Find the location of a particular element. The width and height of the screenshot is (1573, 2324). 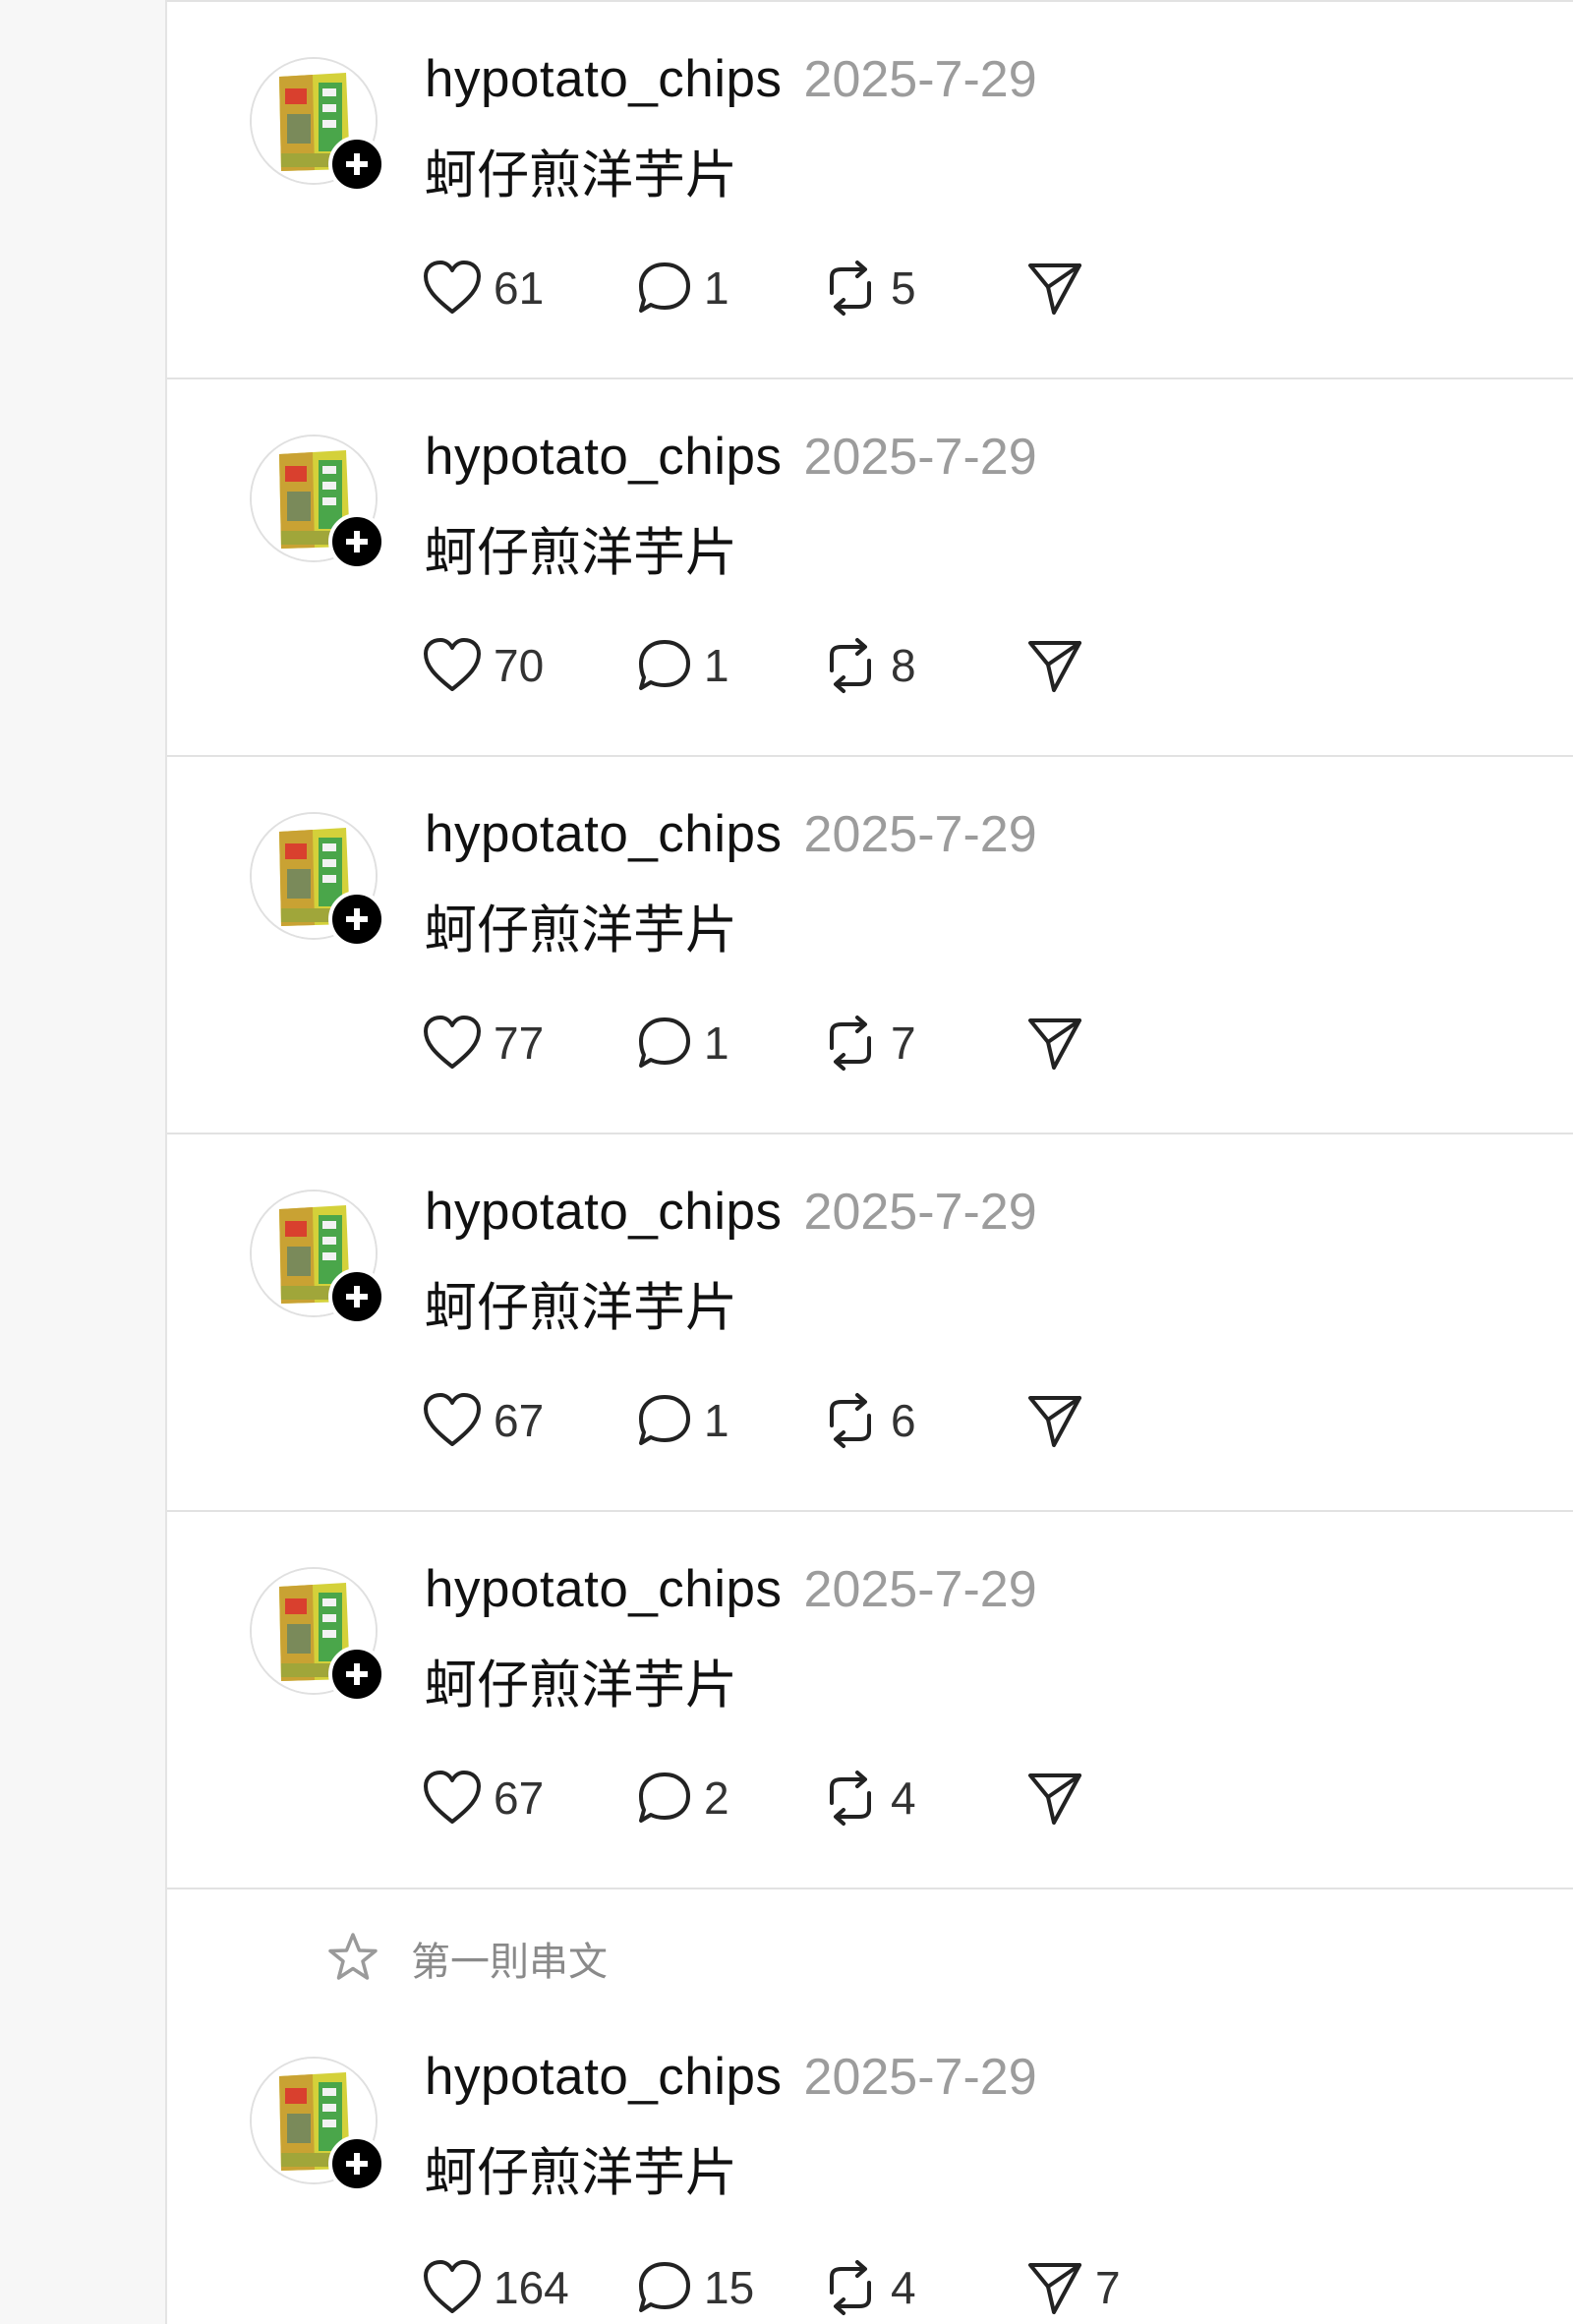

reply-button: 15 is located at coordinates (695, 2287).